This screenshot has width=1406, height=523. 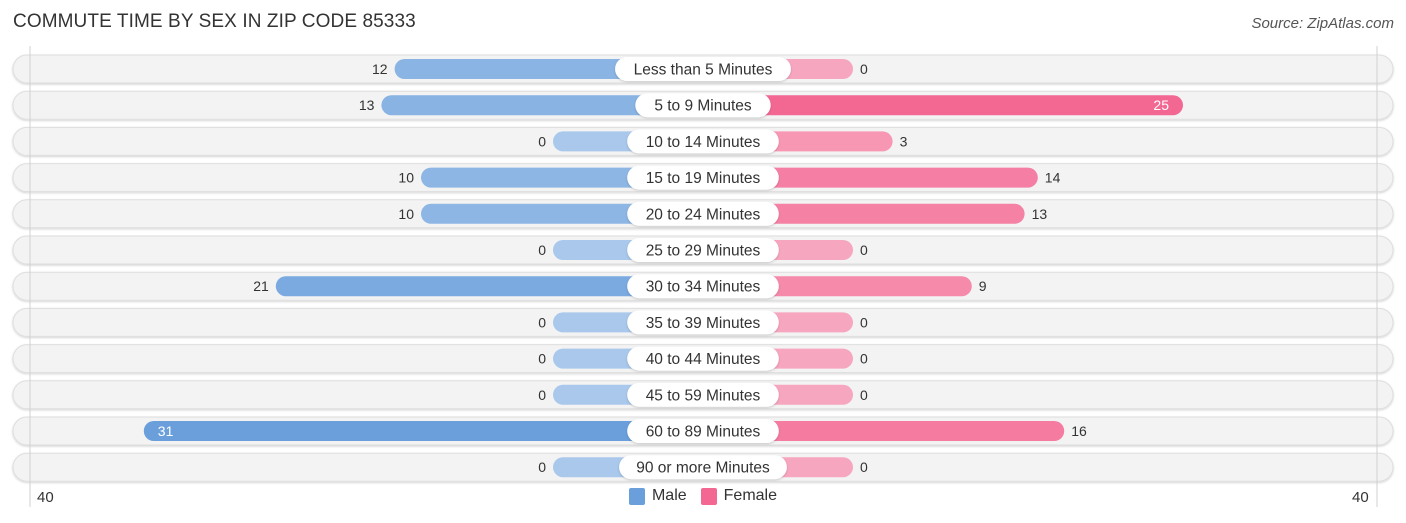 I want to click on category-label: 90 or more Minutes, so click(x=703, y=468).